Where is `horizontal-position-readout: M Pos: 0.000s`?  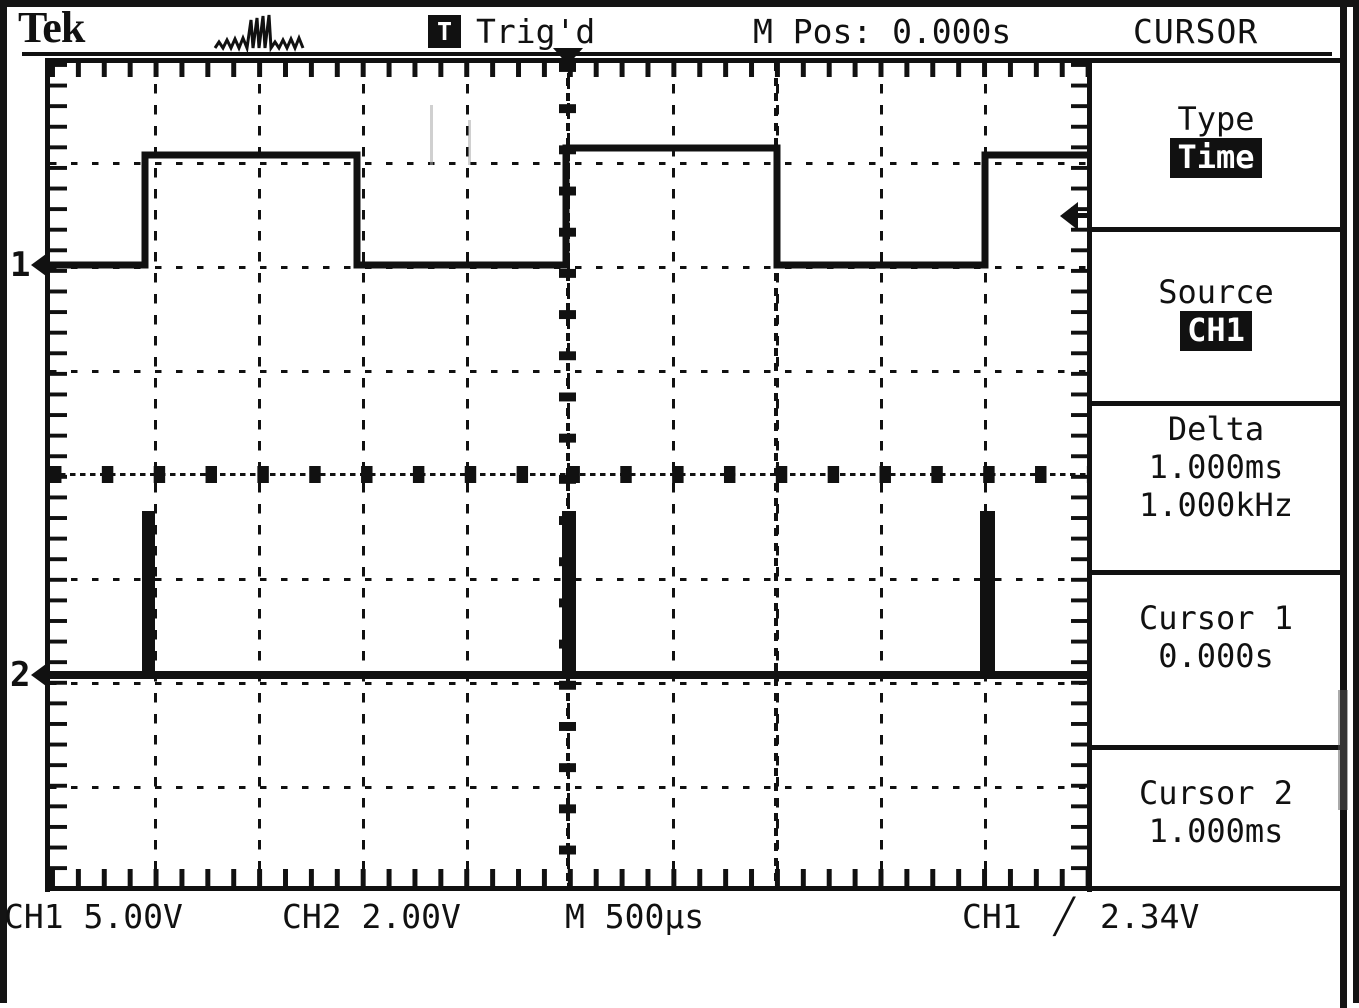 horizontal-position-readout: M Pos: 0.000s is located at coordinates (882, 31).